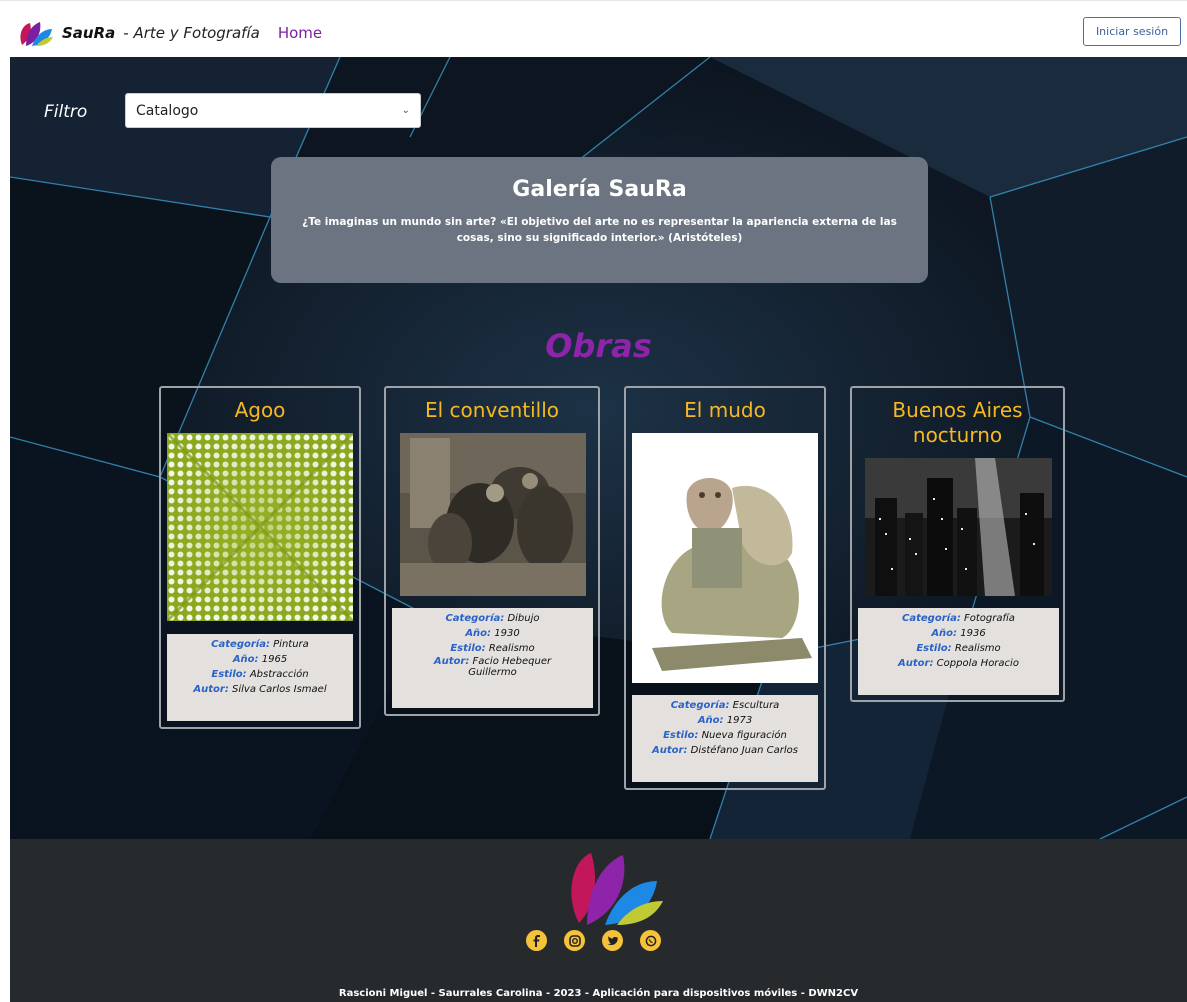  I want to click on intro-title: Galería SauRa, so click(599, 189).